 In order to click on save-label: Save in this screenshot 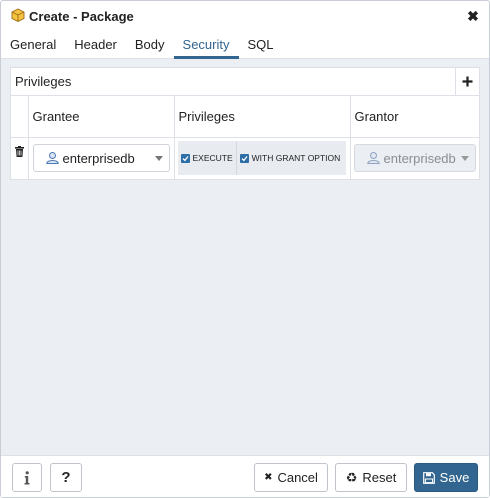, I will do `click(454, 477)`.